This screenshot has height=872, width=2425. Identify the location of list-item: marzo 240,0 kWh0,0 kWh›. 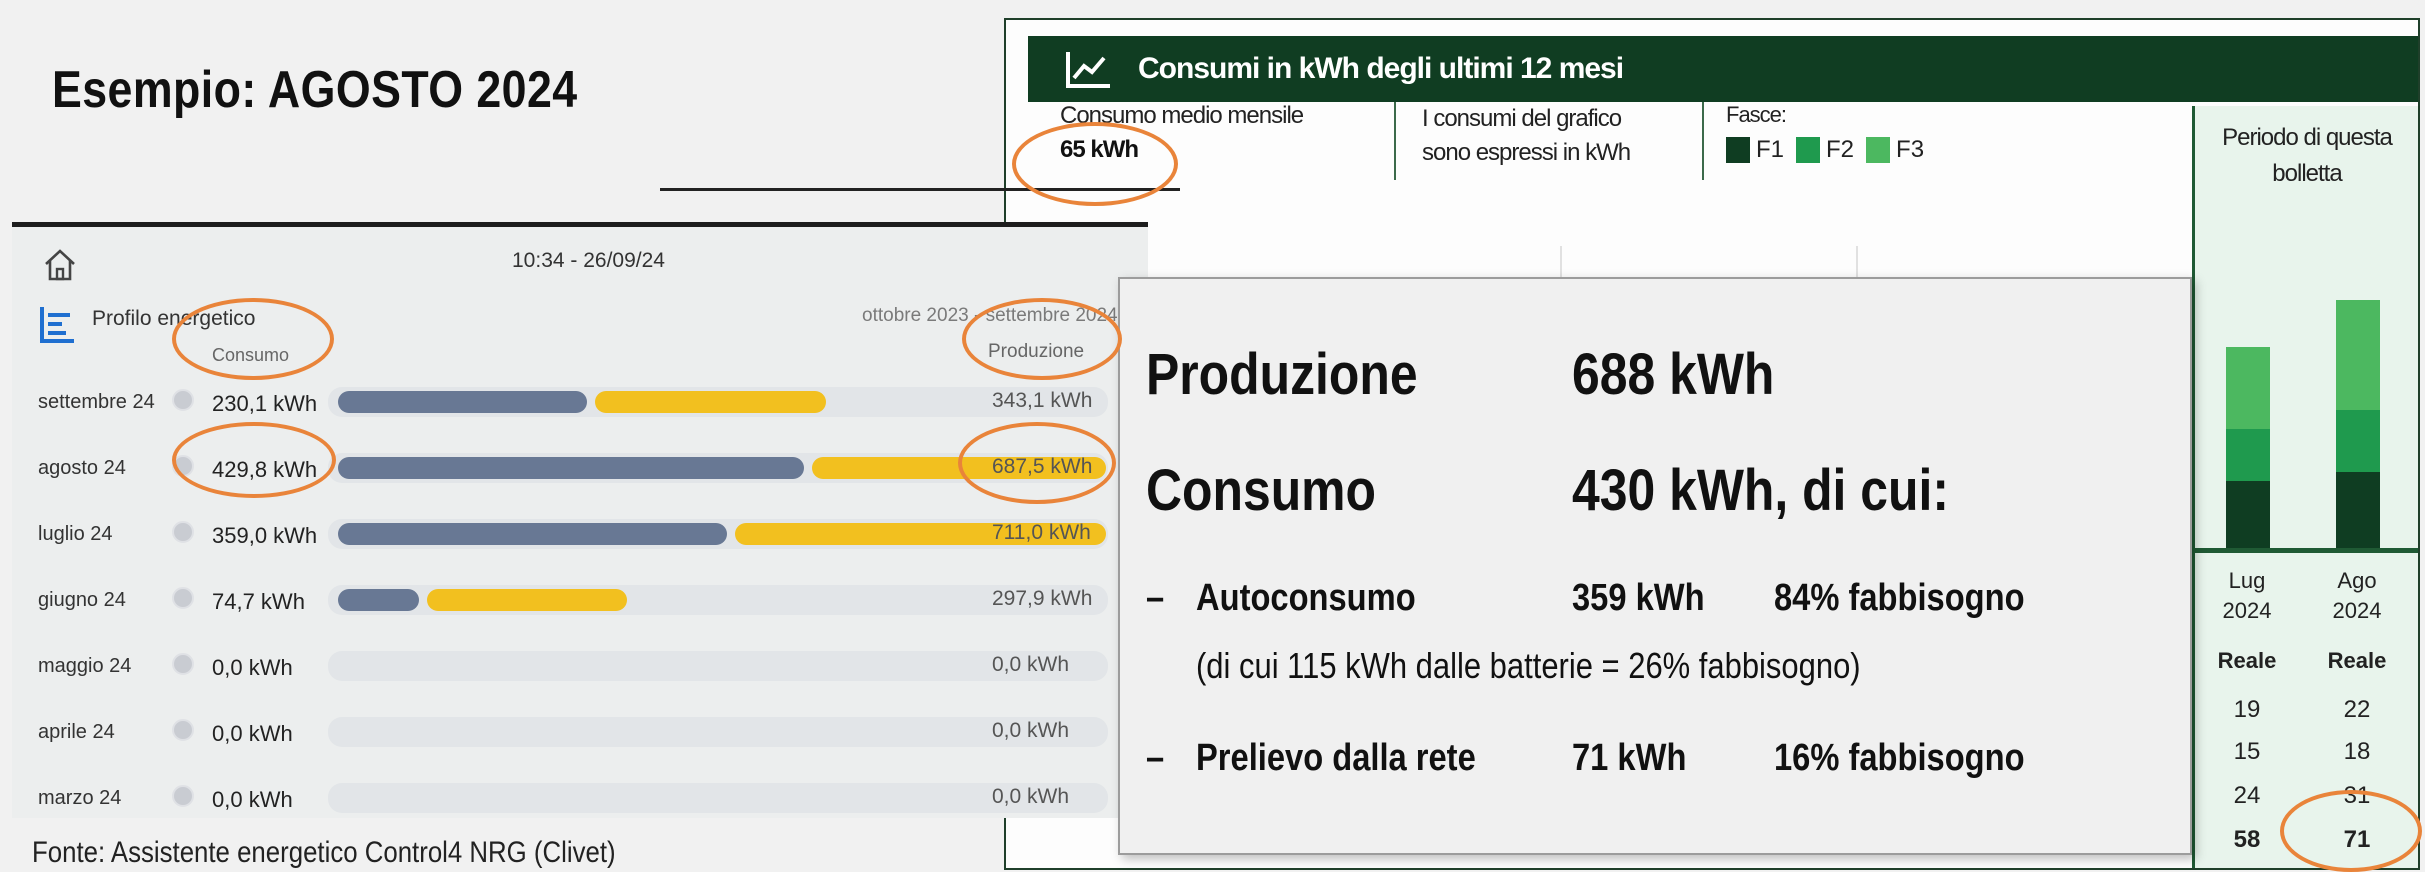
(580, 799).